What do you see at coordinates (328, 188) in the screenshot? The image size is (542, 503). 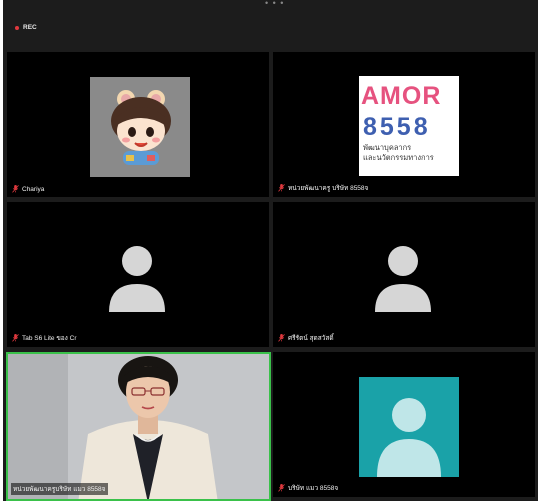 I see `participant-name: หน่วยพัฒนาครู บริษัท 8558จ` at bounding box center [328, 188].